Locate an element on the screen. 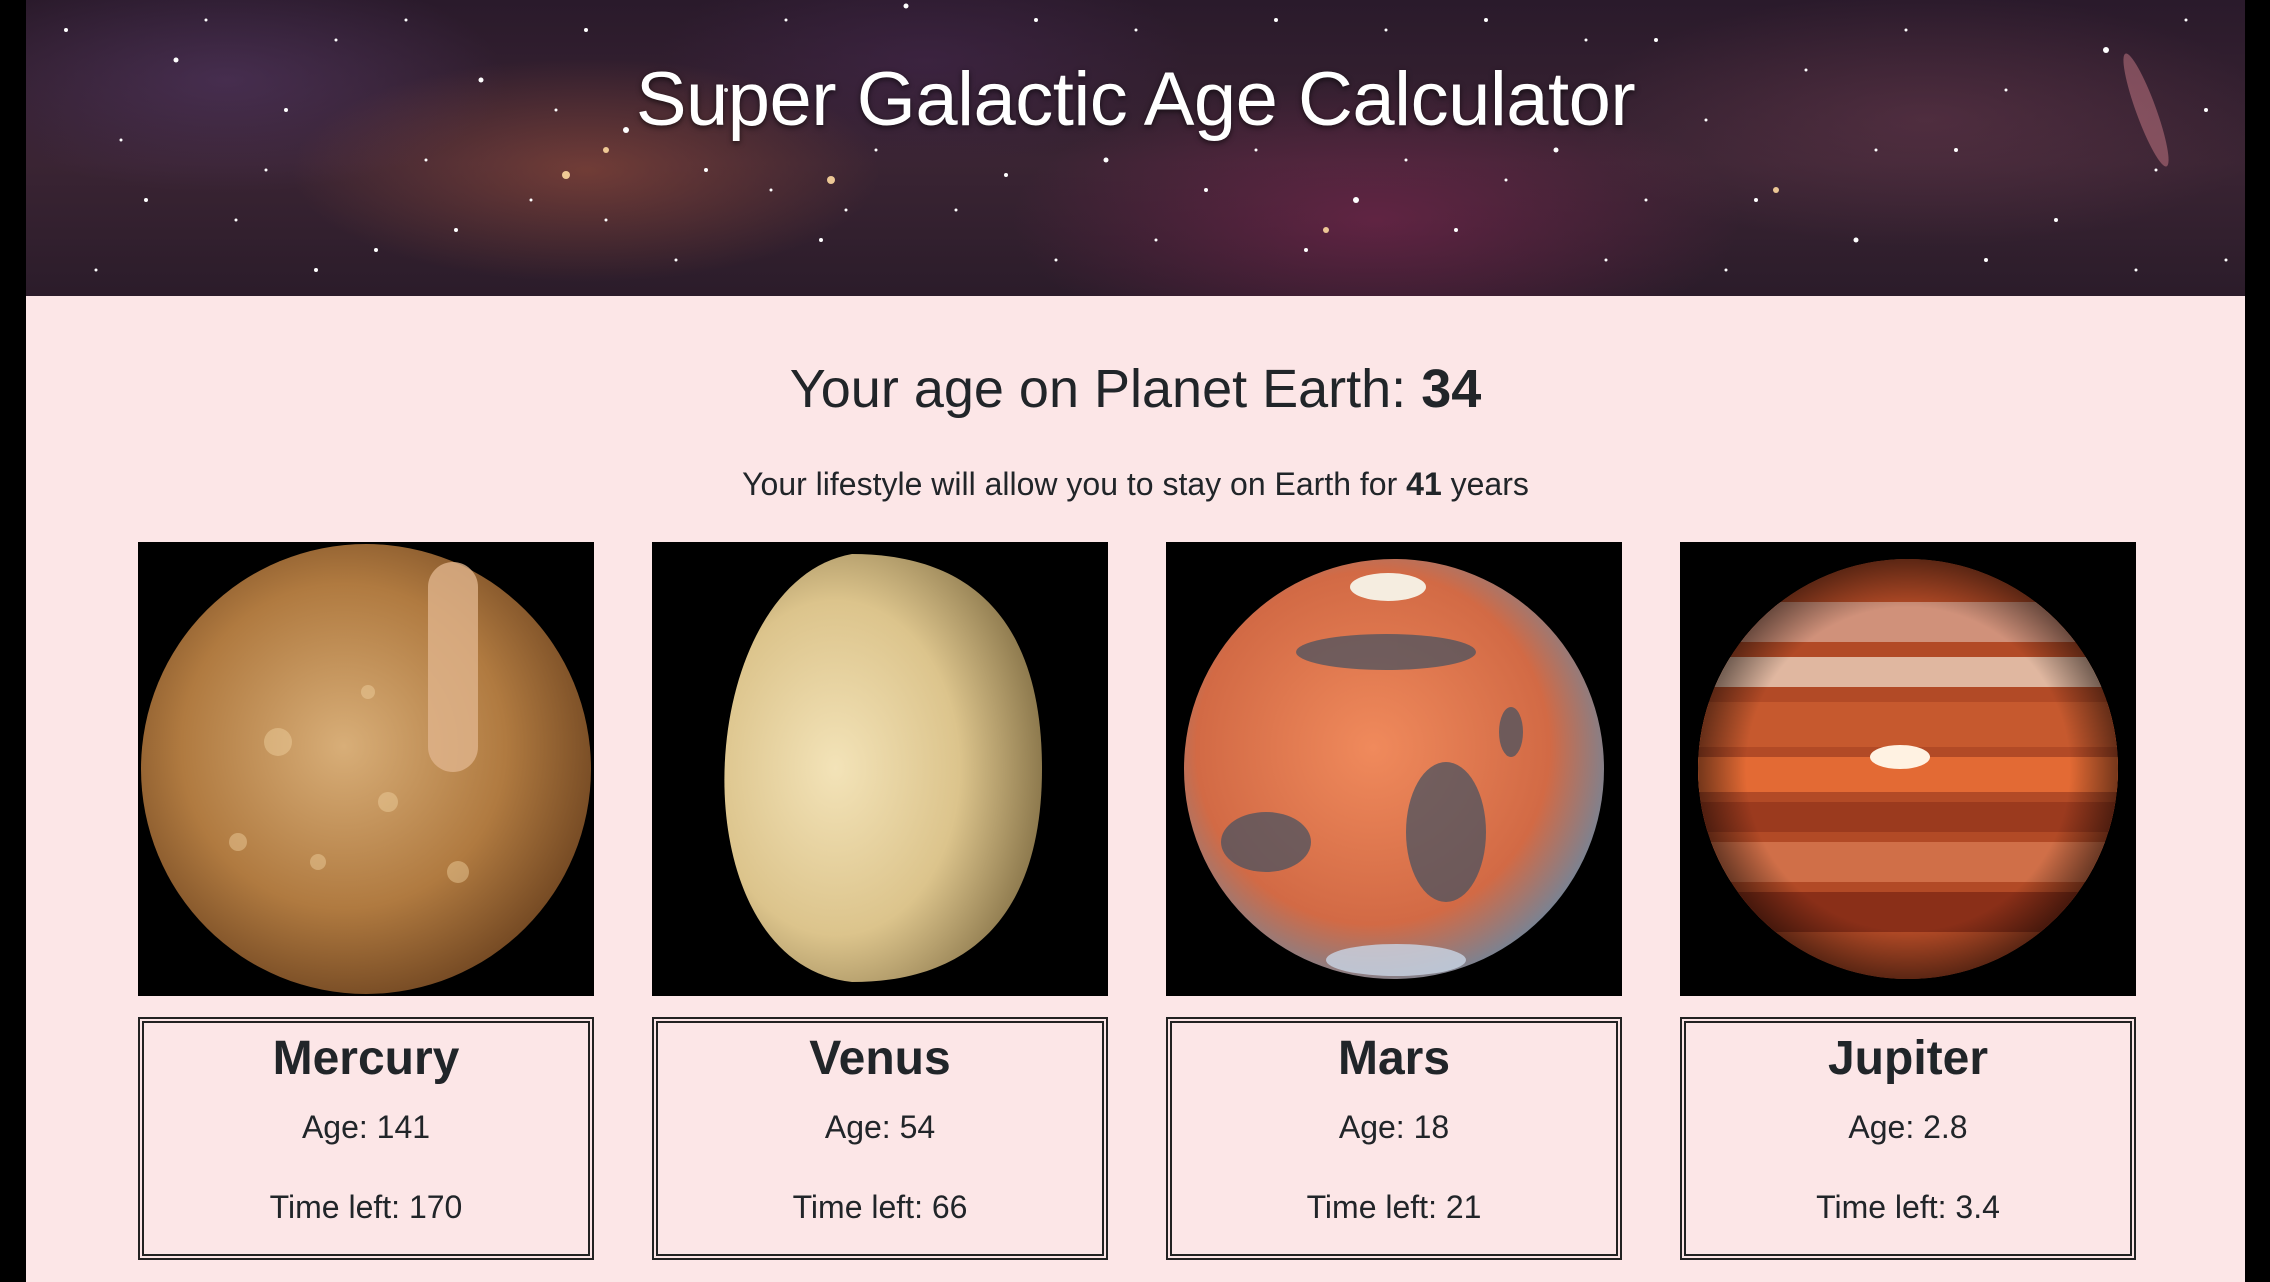  planet-name: Venus is located at coordinates (880, 1058).